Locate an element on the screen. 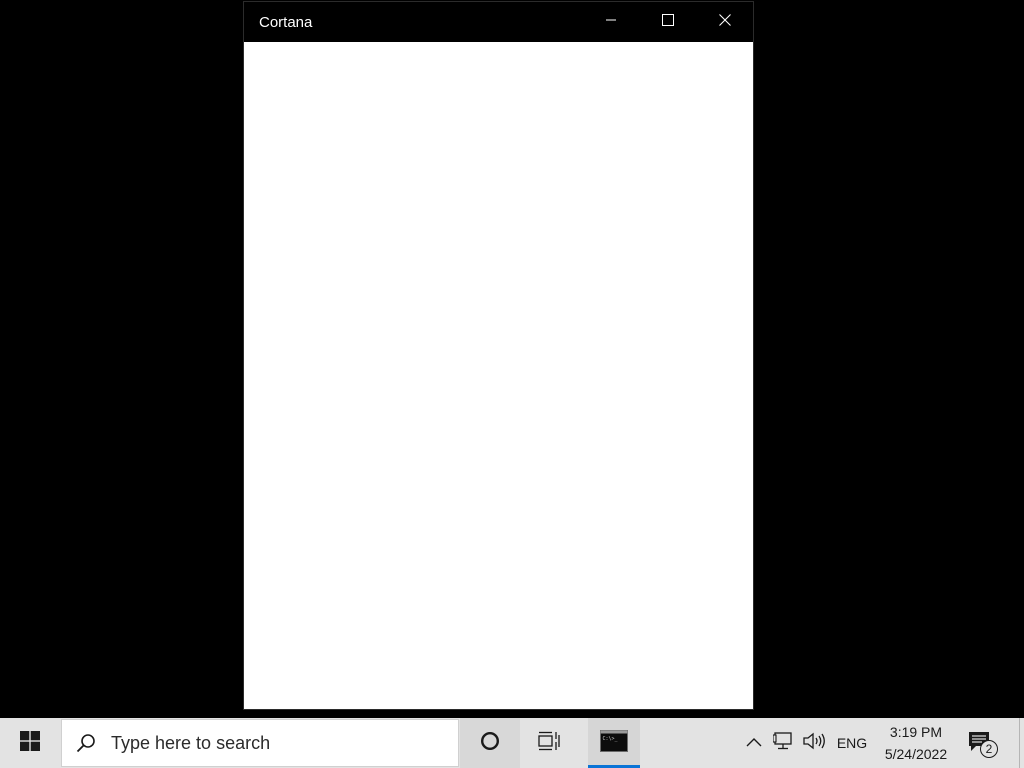 The width and height of the screenshot is (1024, 768). command-prompt-icon: C:\>_ is located at coordinates (614, 743).